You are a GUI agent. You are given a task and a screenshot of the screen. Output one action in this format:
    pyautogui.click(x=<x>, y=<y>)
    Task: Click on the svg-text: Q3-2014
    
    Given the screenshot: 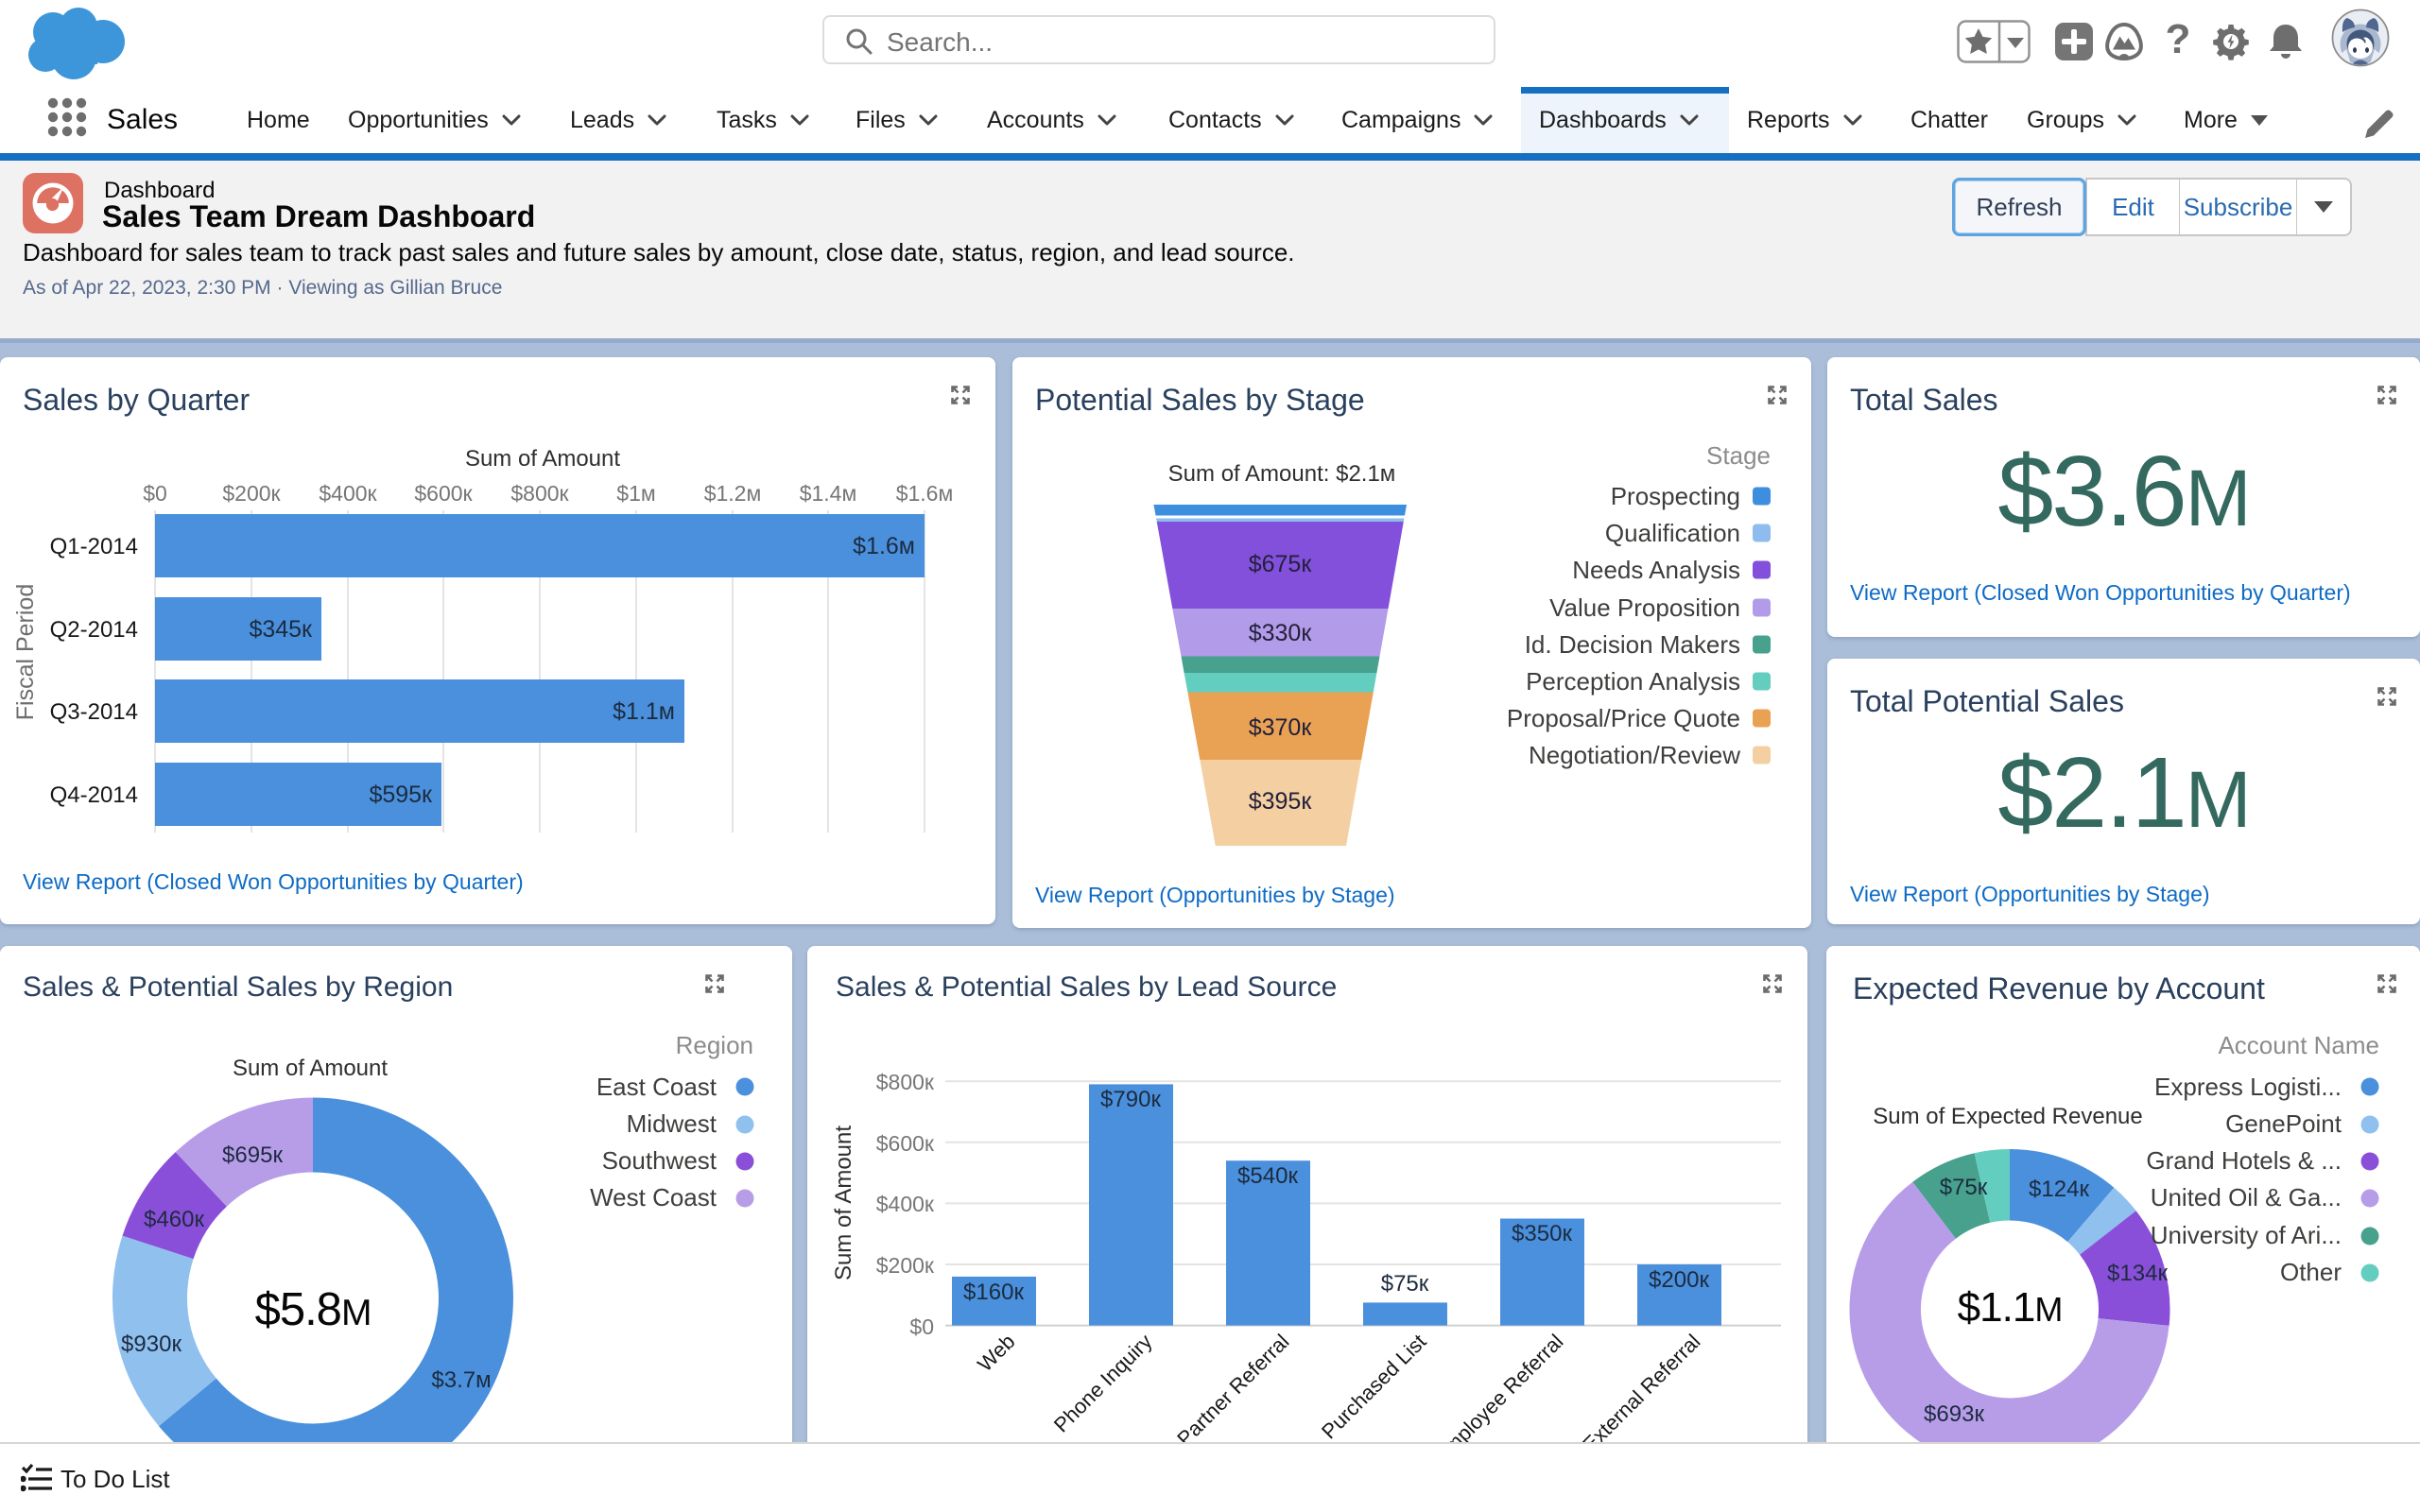 What is the action you would take?
    pyautogui.click(x=94, y=712)
    